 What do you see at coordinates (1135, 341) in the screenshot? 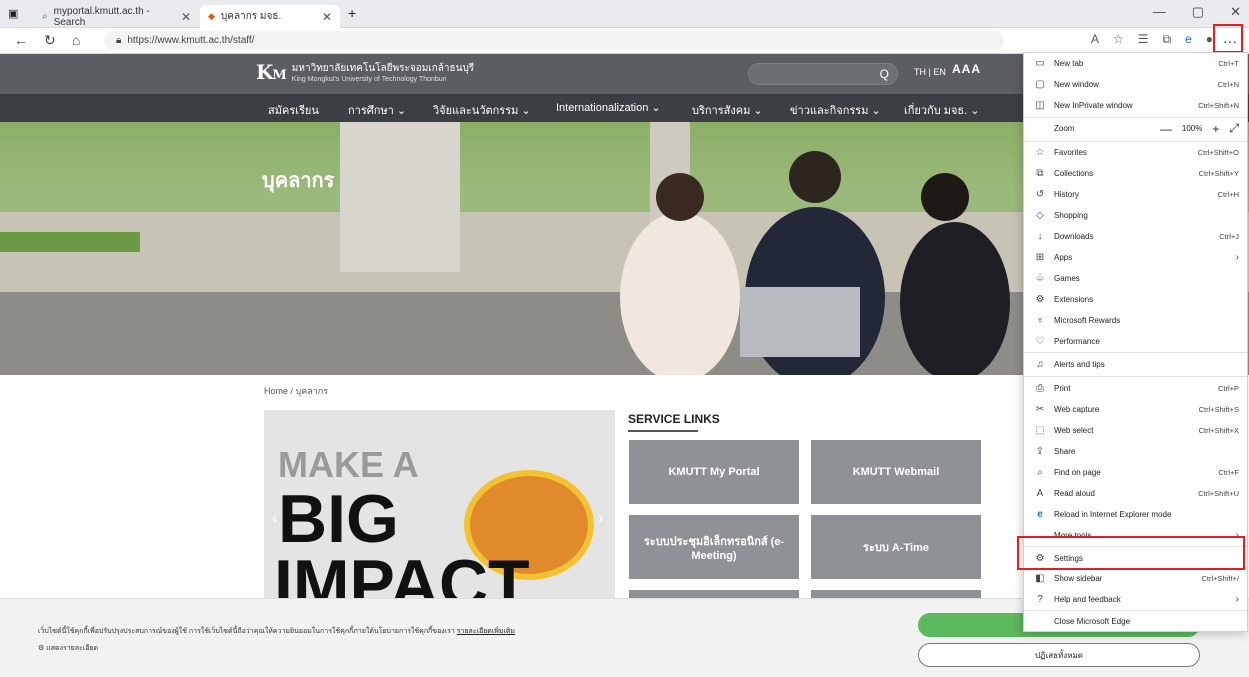
I see `menu-performance: ♡ Performance` at bounding box center [1135, 341].